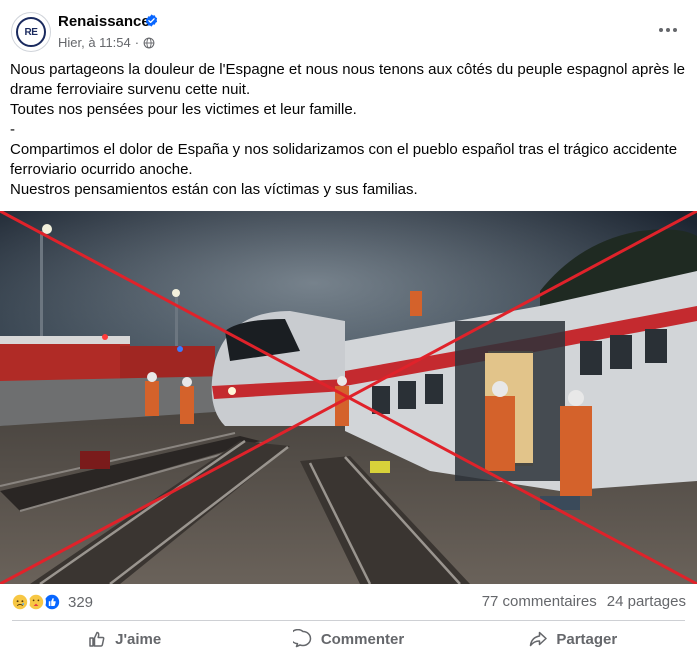 The width and height of the screenshot is (697, 660). I want to click on more-dots-icon, so click(668, 30).